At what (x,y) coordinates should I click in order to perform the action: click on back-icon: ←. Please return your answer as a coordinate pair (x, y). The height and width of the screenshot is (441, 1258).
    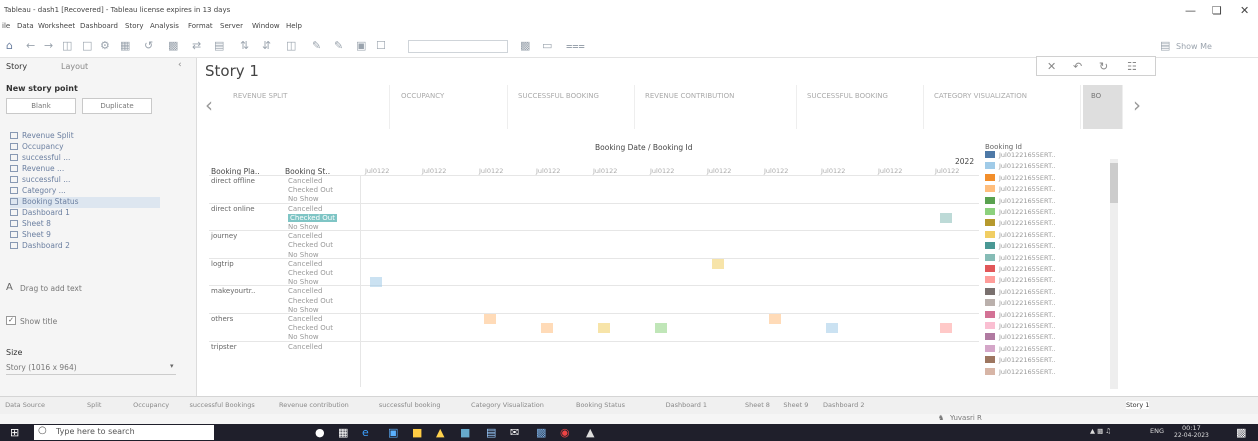
    Looking at the image, I should click on (30, 45).